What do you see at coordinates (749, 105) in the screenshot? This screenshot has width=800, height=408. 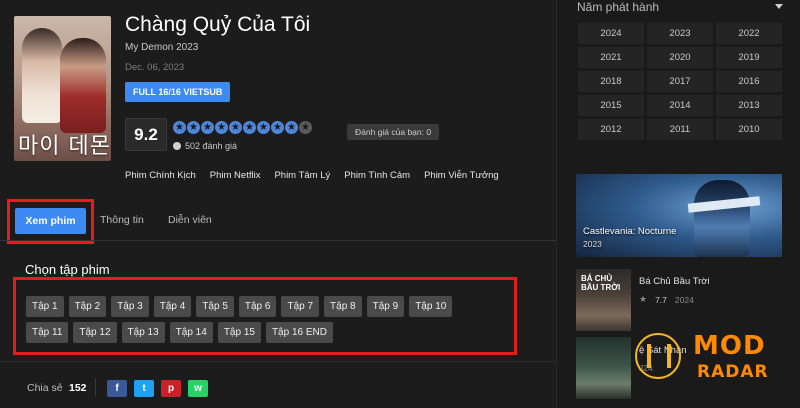 I see `year-option: 2013` at bounding box center [749, 105].